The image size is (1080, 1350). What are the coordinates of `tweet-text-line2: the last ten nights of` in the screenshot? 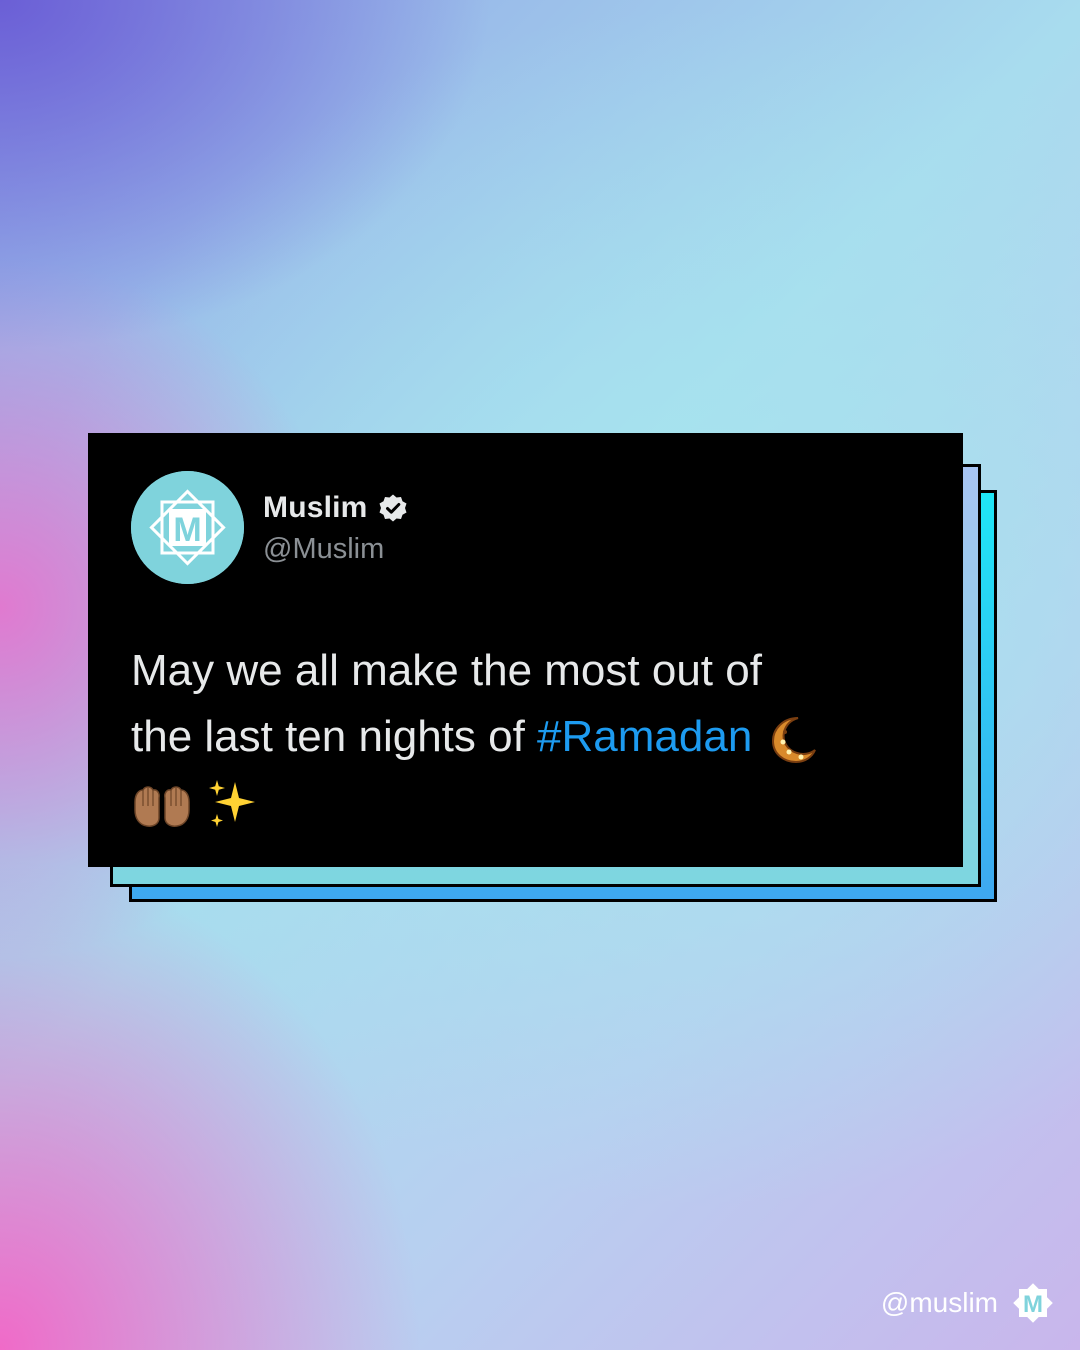 It's located at (334, 736).